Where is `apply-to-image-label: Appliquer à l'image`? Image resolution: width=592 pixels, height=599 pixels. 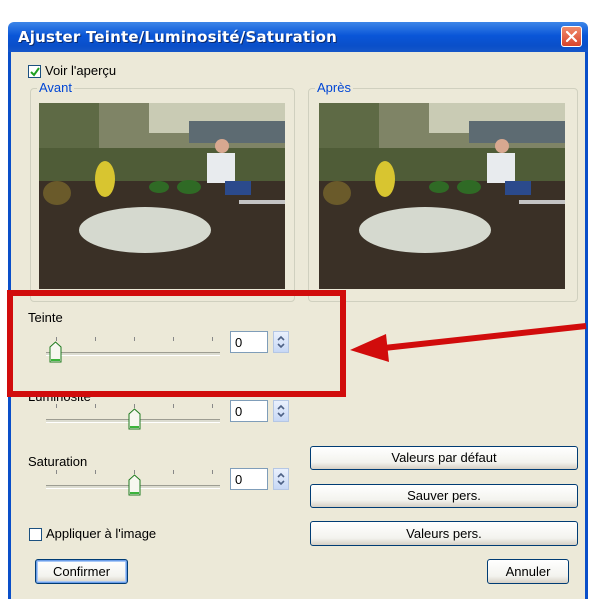 apply-to-image-label: Appliquer à l'image is located at coordinates (101, 533).